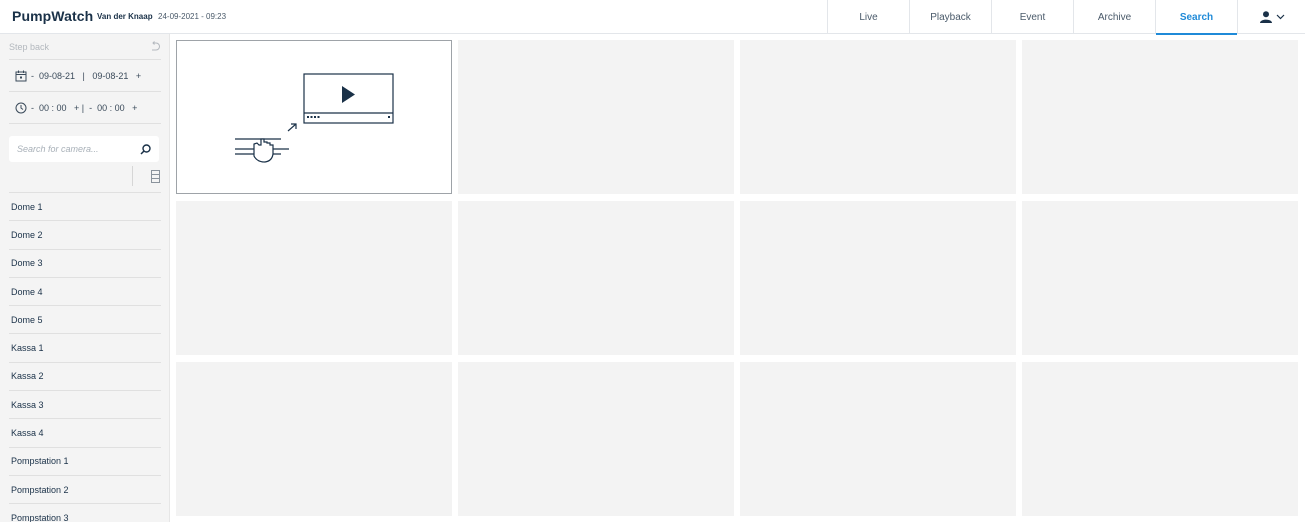 This screenshot has width=1305, height=522. Describe the element at coordinates (53, 16) in the screenshot. I see `app-logo: PumpWatch` at that location.